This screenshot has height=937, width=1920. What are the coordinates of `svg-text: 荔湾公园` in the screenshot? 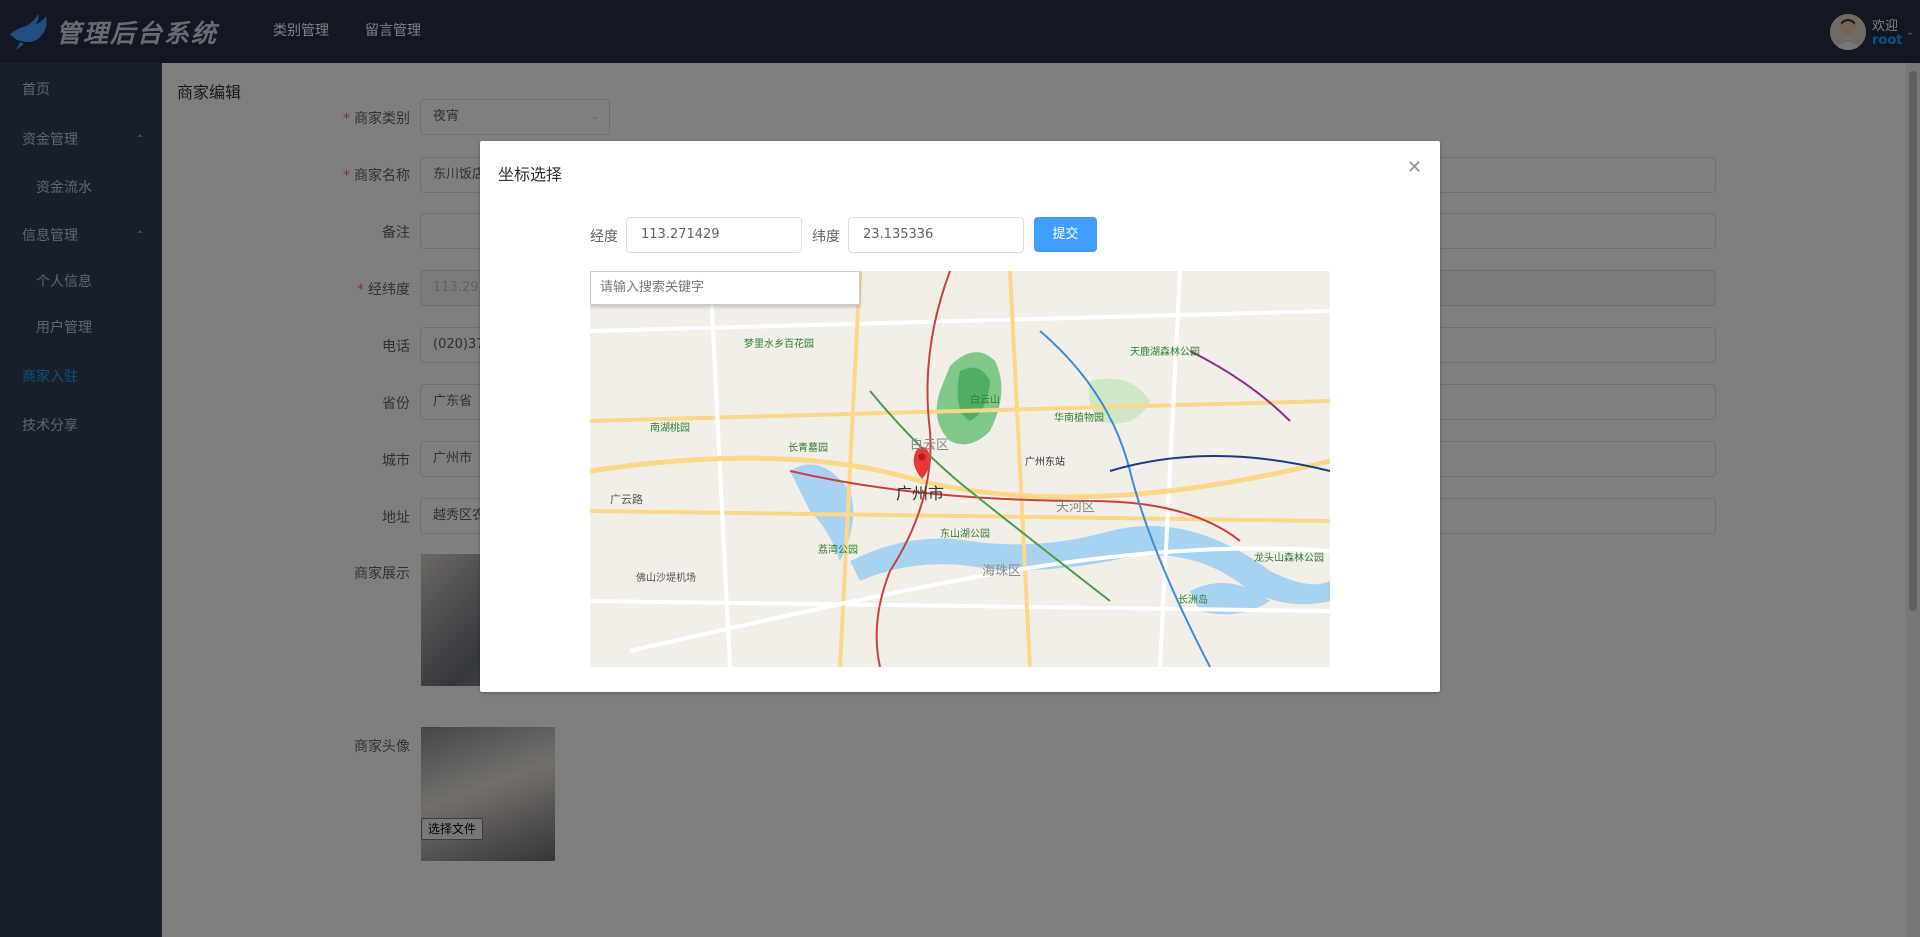 It's located at (838, 549).